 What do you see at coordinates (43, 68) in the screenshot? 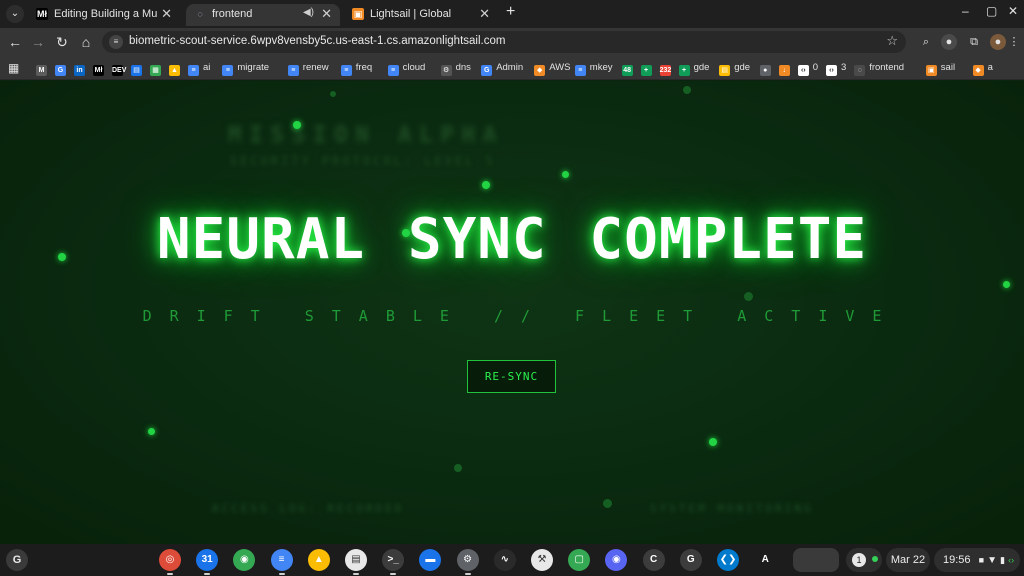
I see `bookmark-item: M` at bounding box center [43, 68].